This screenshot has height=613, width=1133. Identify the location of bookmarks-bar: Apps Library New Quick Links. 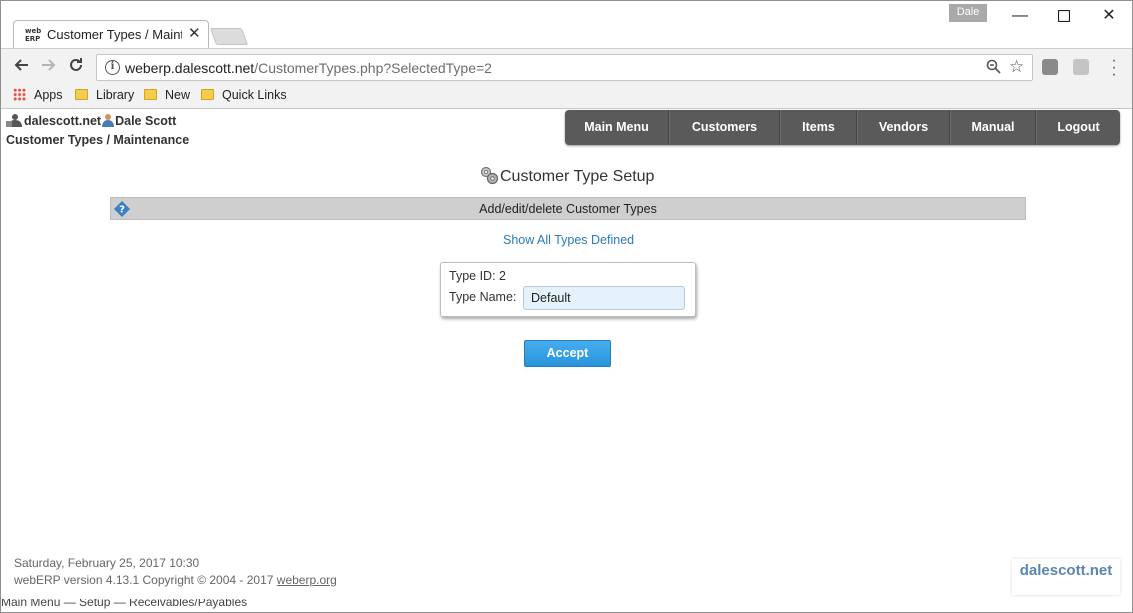
(566, 97).